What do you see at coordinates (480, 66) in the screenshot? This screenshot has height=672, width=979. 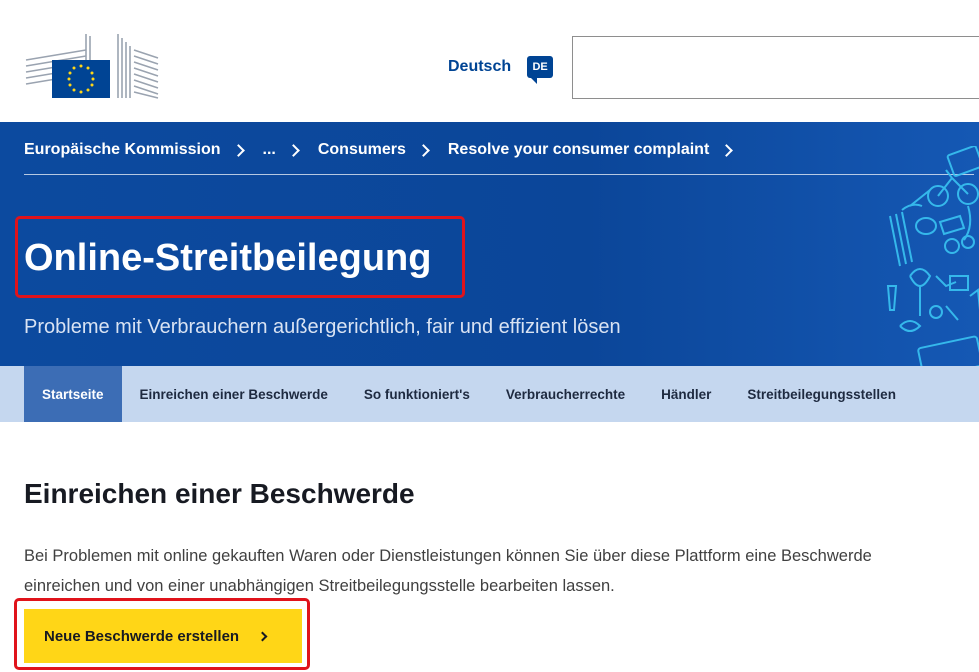 I see `language-label: Deutsch` at bounding box center [480, 66].